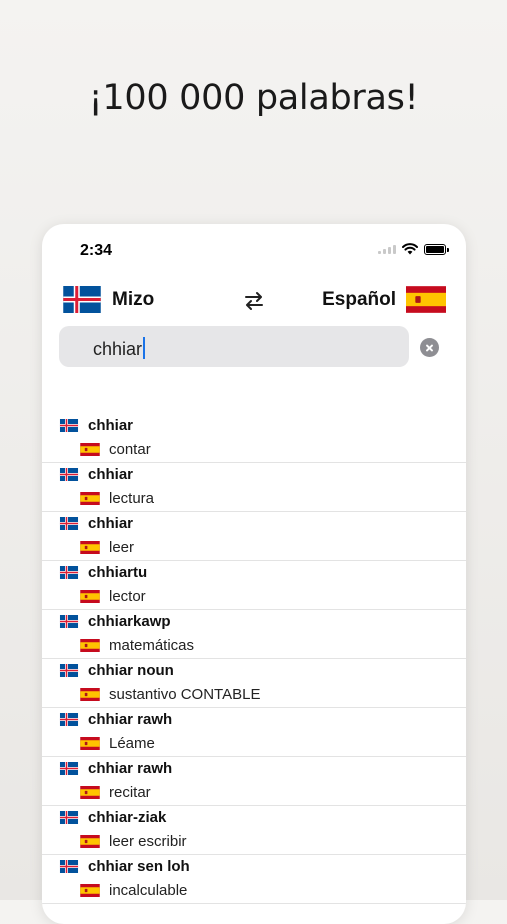  What do you see at coordinates (96, 250) in the screenshot?
I see `status-time: 2:34` at bounding box center [96, 250].